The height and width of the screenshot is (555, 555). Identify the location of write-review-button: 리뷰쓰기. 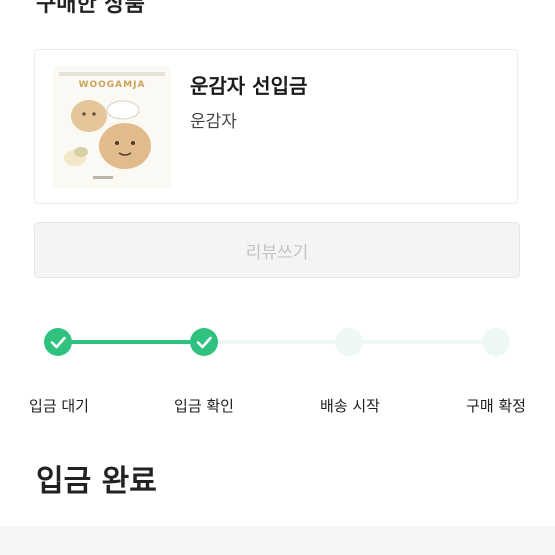
(277, 250).